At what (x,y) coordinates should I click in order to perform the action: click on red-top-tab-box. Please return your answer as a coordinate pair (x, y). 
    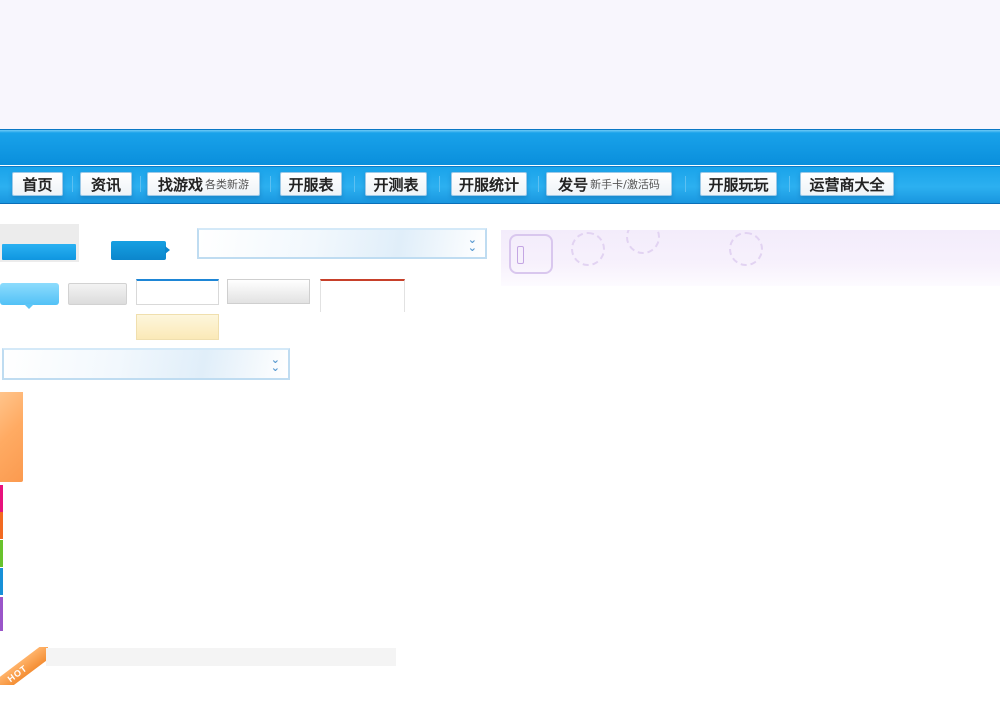
    Looking at the image, I should click on (362, 295).